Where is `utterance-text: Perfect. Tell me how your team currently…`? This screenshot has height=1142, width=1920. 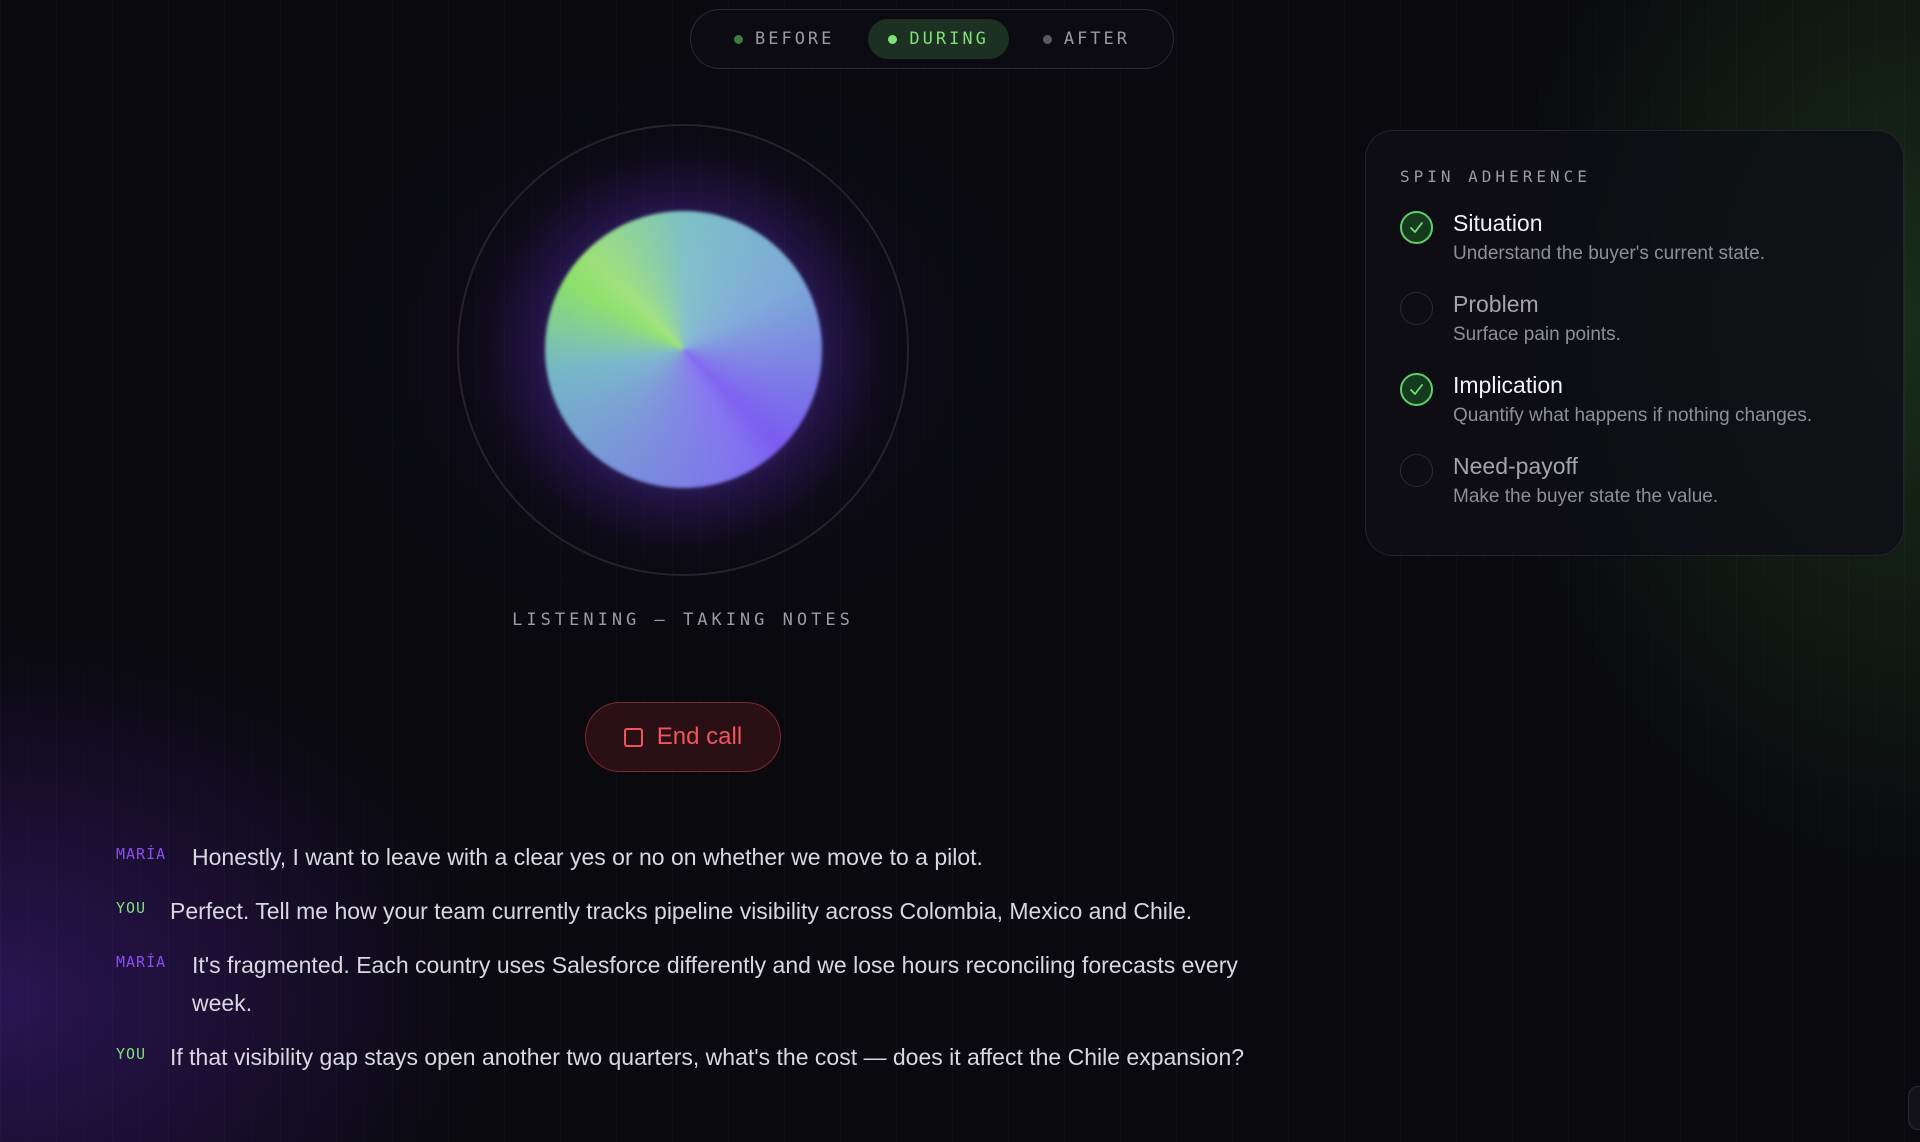
utterance-text: Perfect. Tell me how your team currently… is located at coordinates (681, 911).